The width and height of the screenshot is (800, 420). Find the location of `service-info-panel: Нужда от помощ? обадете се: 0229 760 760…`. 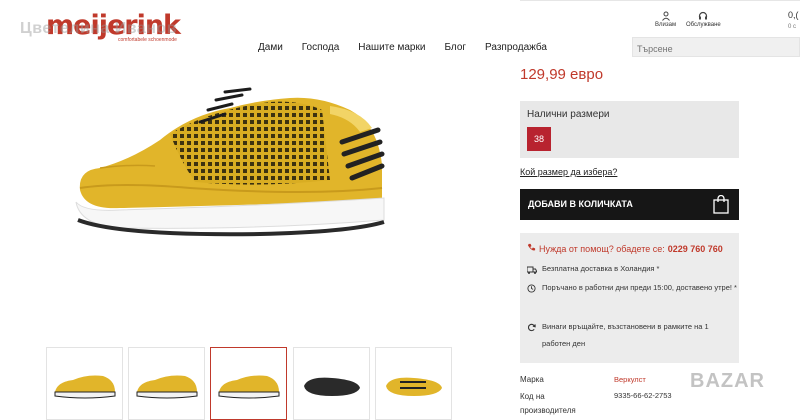

service-info-panel: Нужда от помощ? обадете се: 0229 760 760… is located at coordinates (629, 298).